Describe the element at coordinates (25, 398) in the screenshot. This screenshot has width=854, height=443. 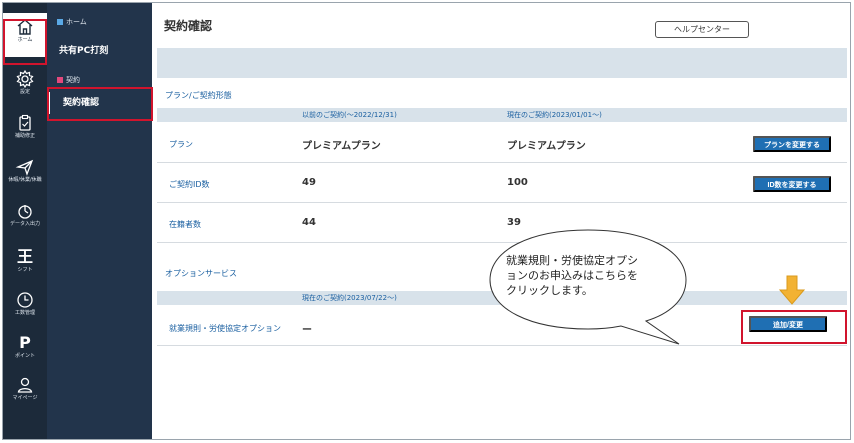
I see `rail-label-mypage: マイページ` at that location.